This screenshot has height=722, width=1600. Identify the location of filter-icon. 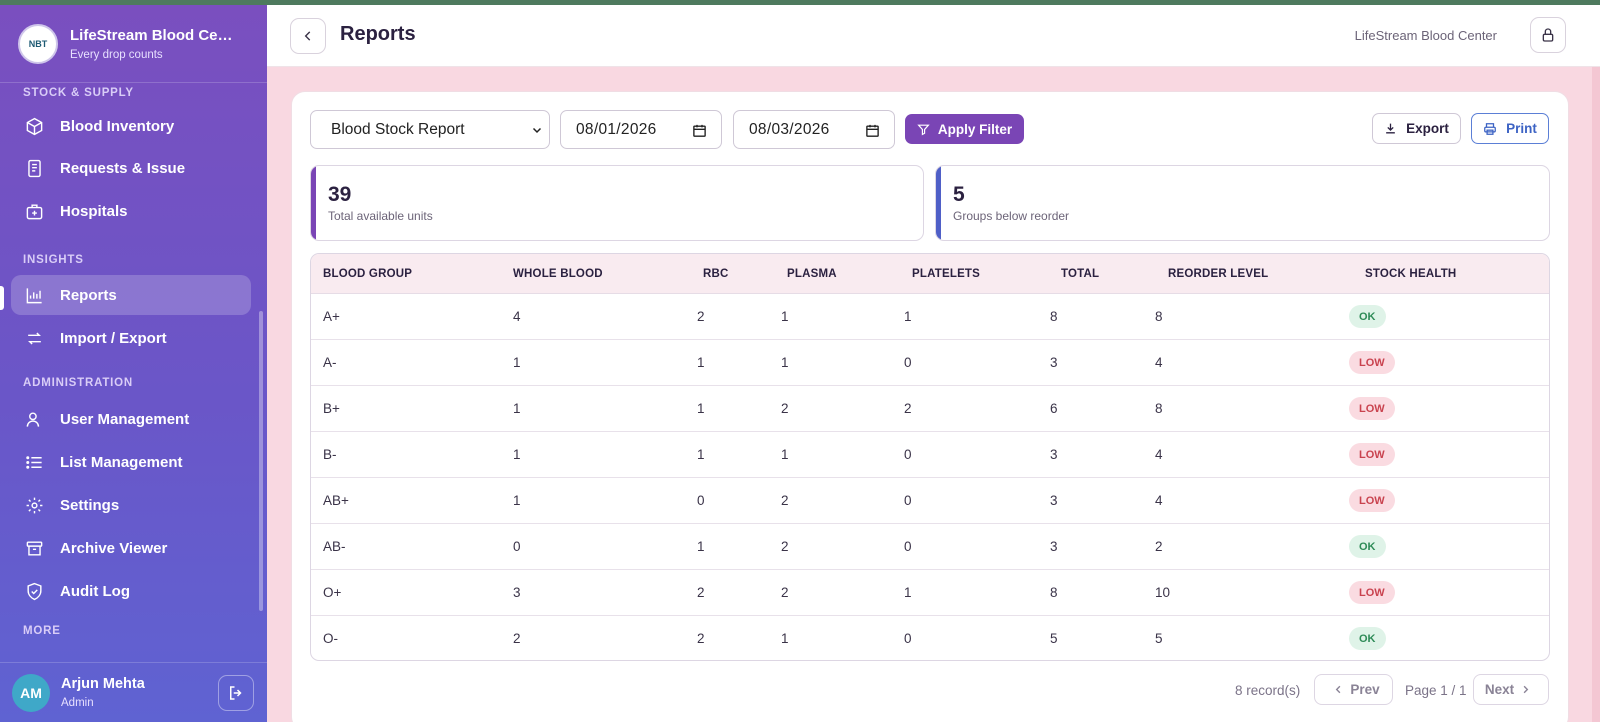
(923, 129).